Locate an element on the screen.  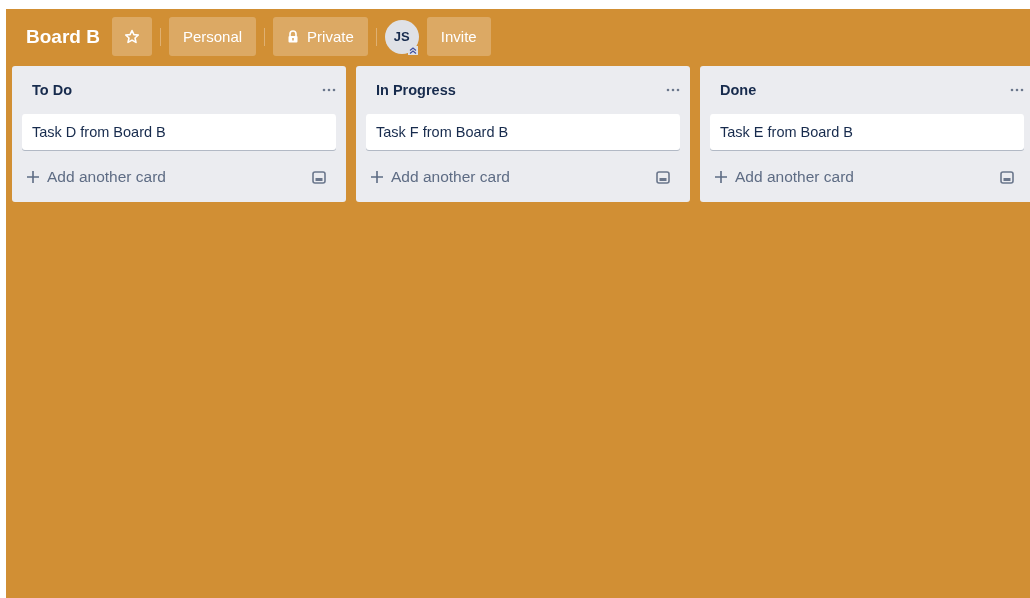
task-card: Task D from Board B is located at coordinates (179, 132).